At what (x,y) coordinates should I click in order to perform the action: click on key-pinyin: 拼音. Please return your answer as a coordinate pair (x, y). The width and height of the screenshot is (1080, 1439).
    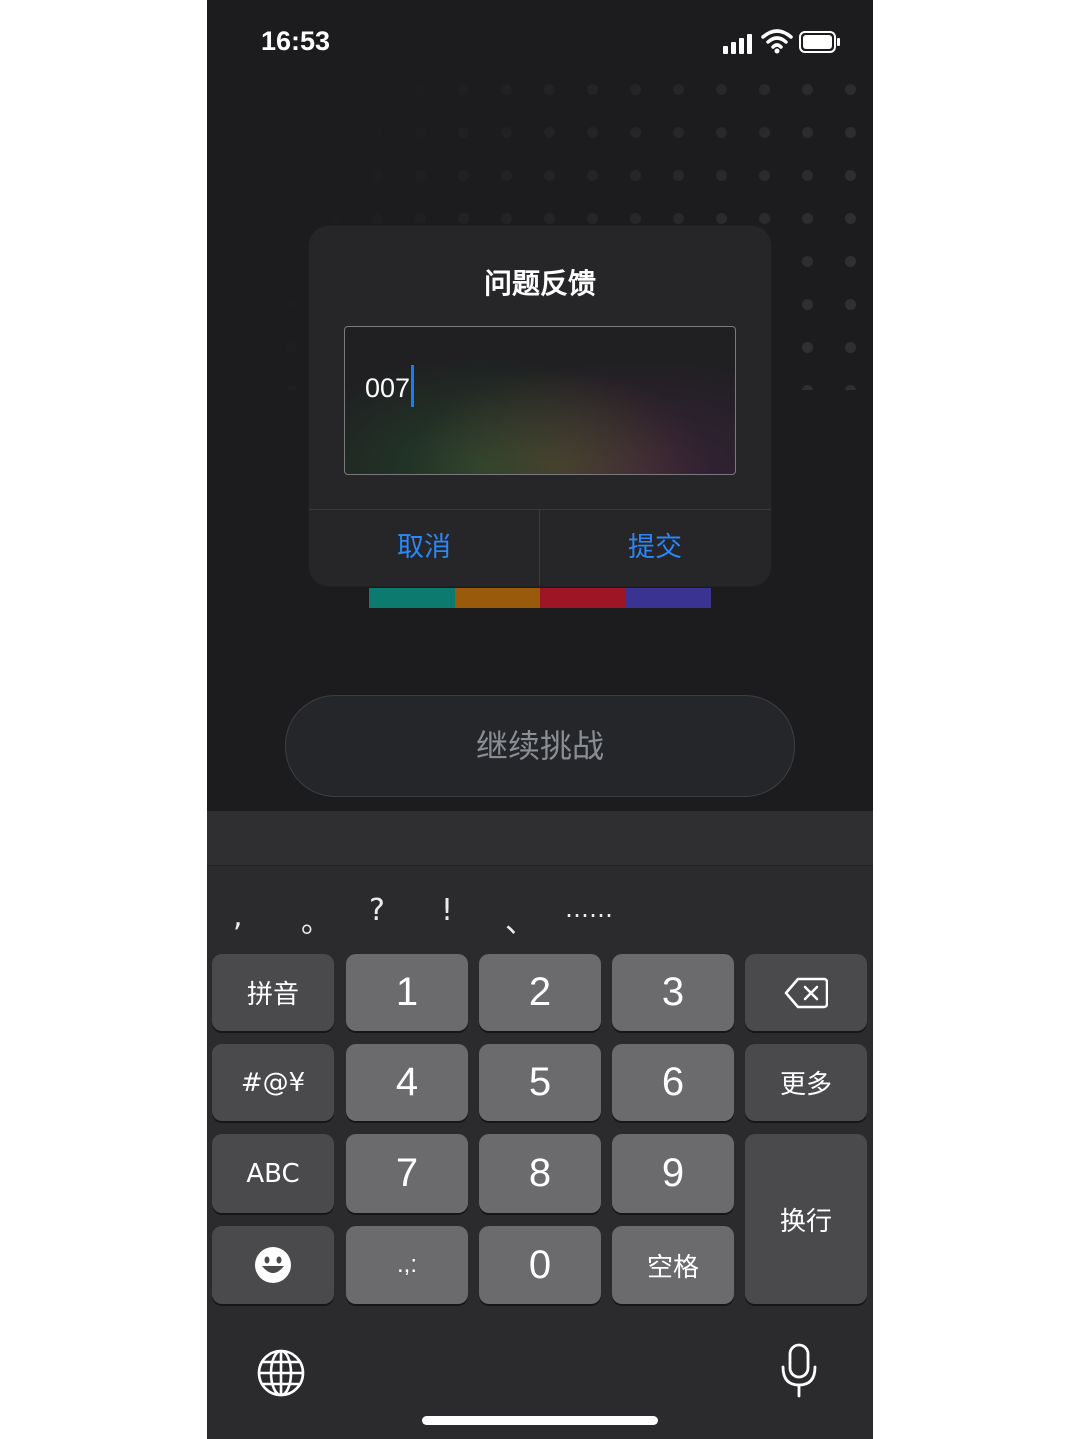
    Looking at the image, I should click on (273, 992).